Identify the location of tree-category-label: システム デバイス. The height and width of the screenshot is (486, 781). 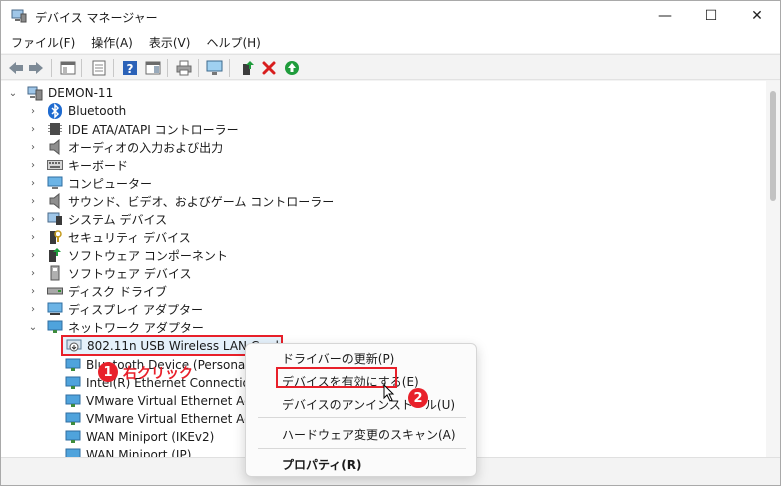
(118, 219).